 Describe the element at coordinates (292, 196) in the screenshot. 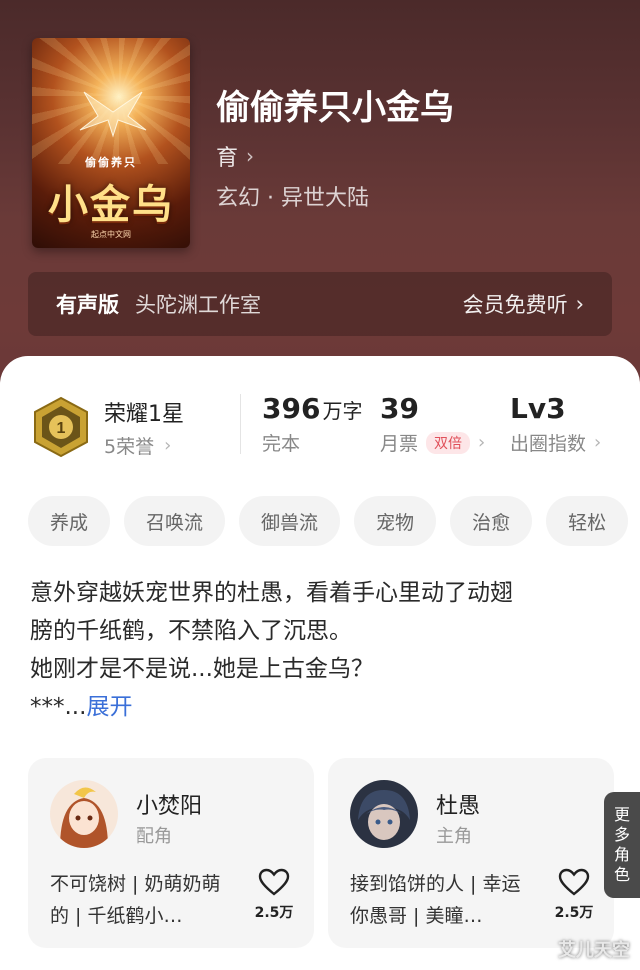

I see `genre-label: 玄幻 · 异世大陆` at that location.